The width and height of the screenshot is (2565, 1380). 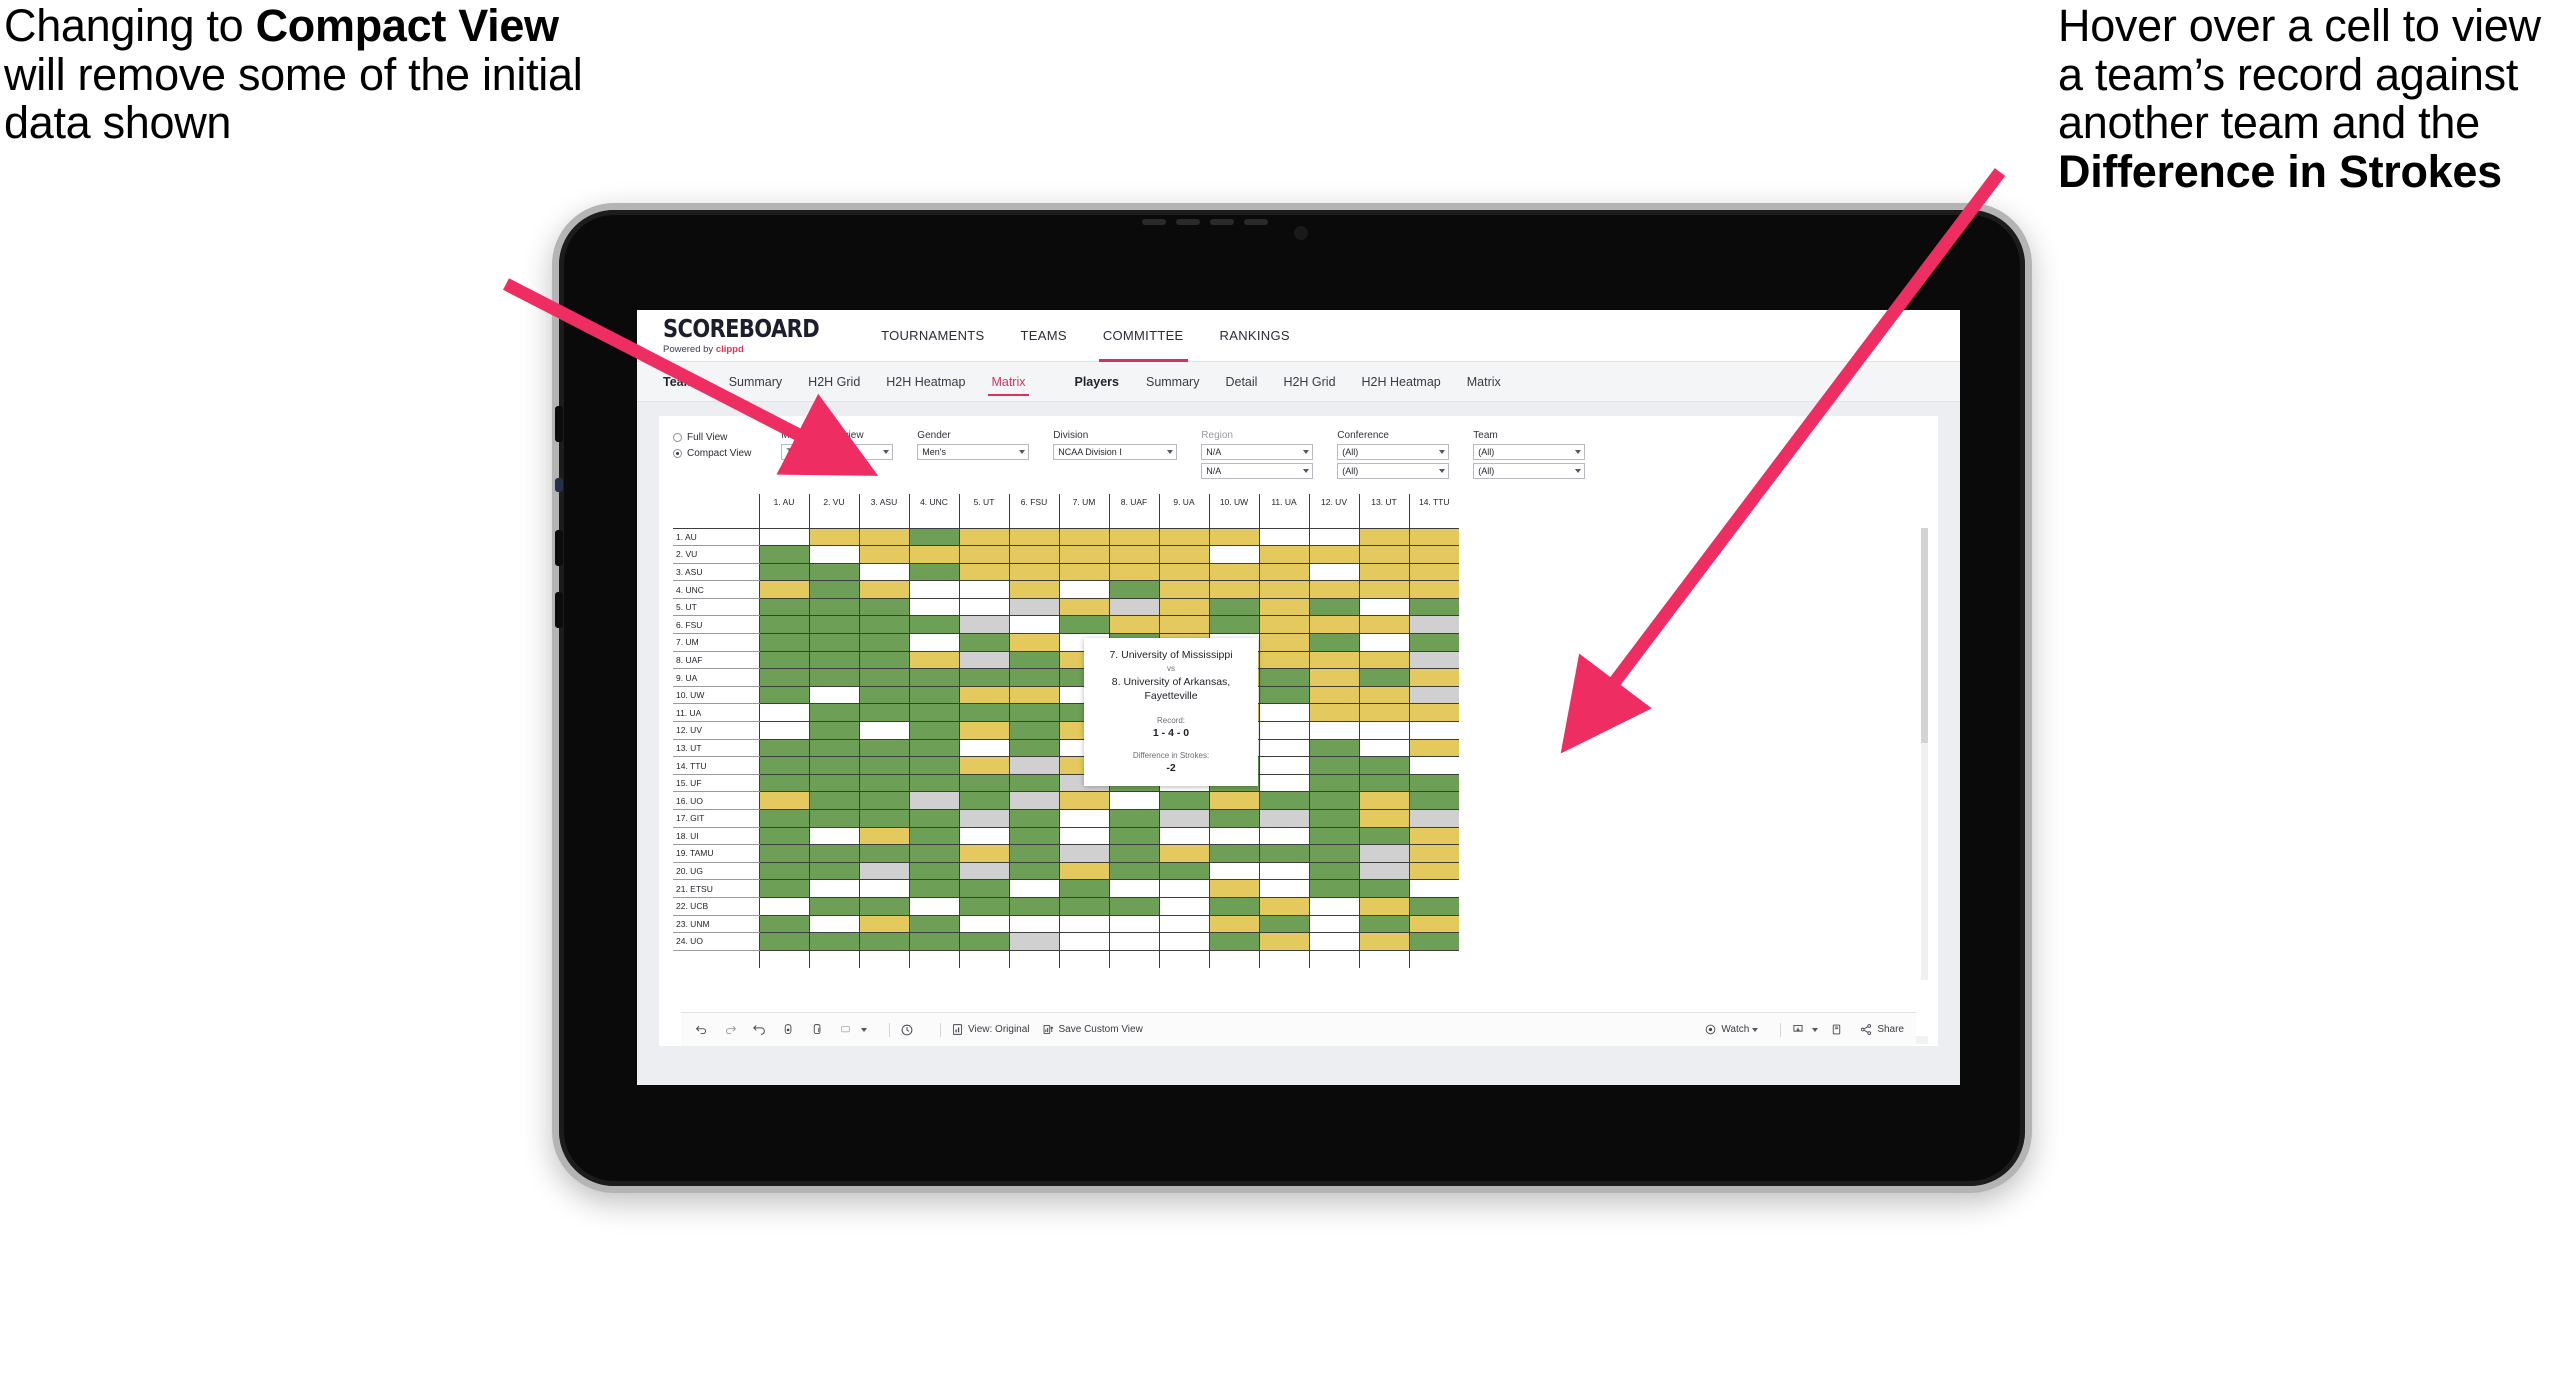 What do you see at coordinates (1172, 382) in the screenshot?
I see `tab-players-summary: Summary` at bounding box center [1172, 382].